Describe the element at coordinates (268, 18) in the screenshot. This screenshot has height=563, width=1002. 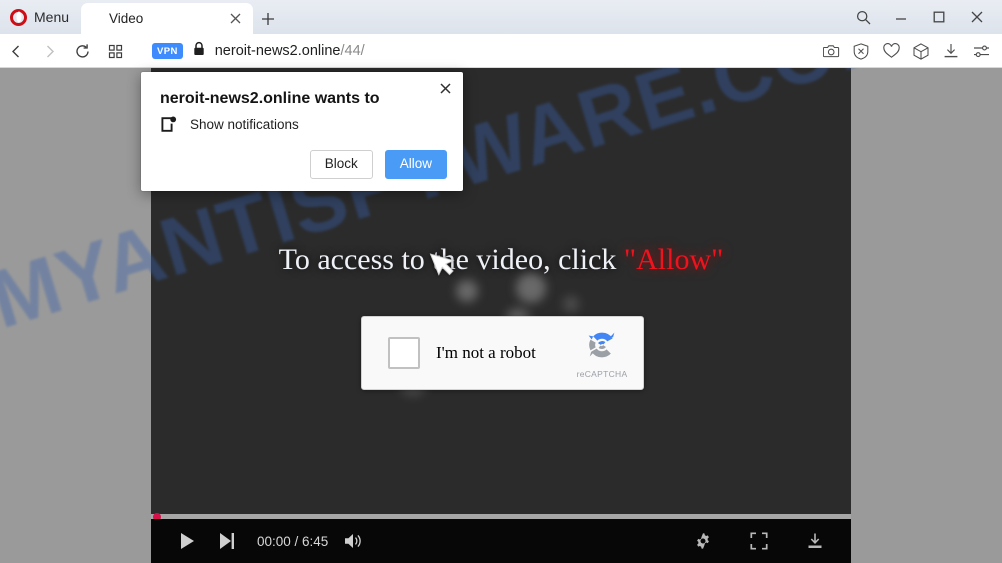
I see `new-tab-button` at that location.